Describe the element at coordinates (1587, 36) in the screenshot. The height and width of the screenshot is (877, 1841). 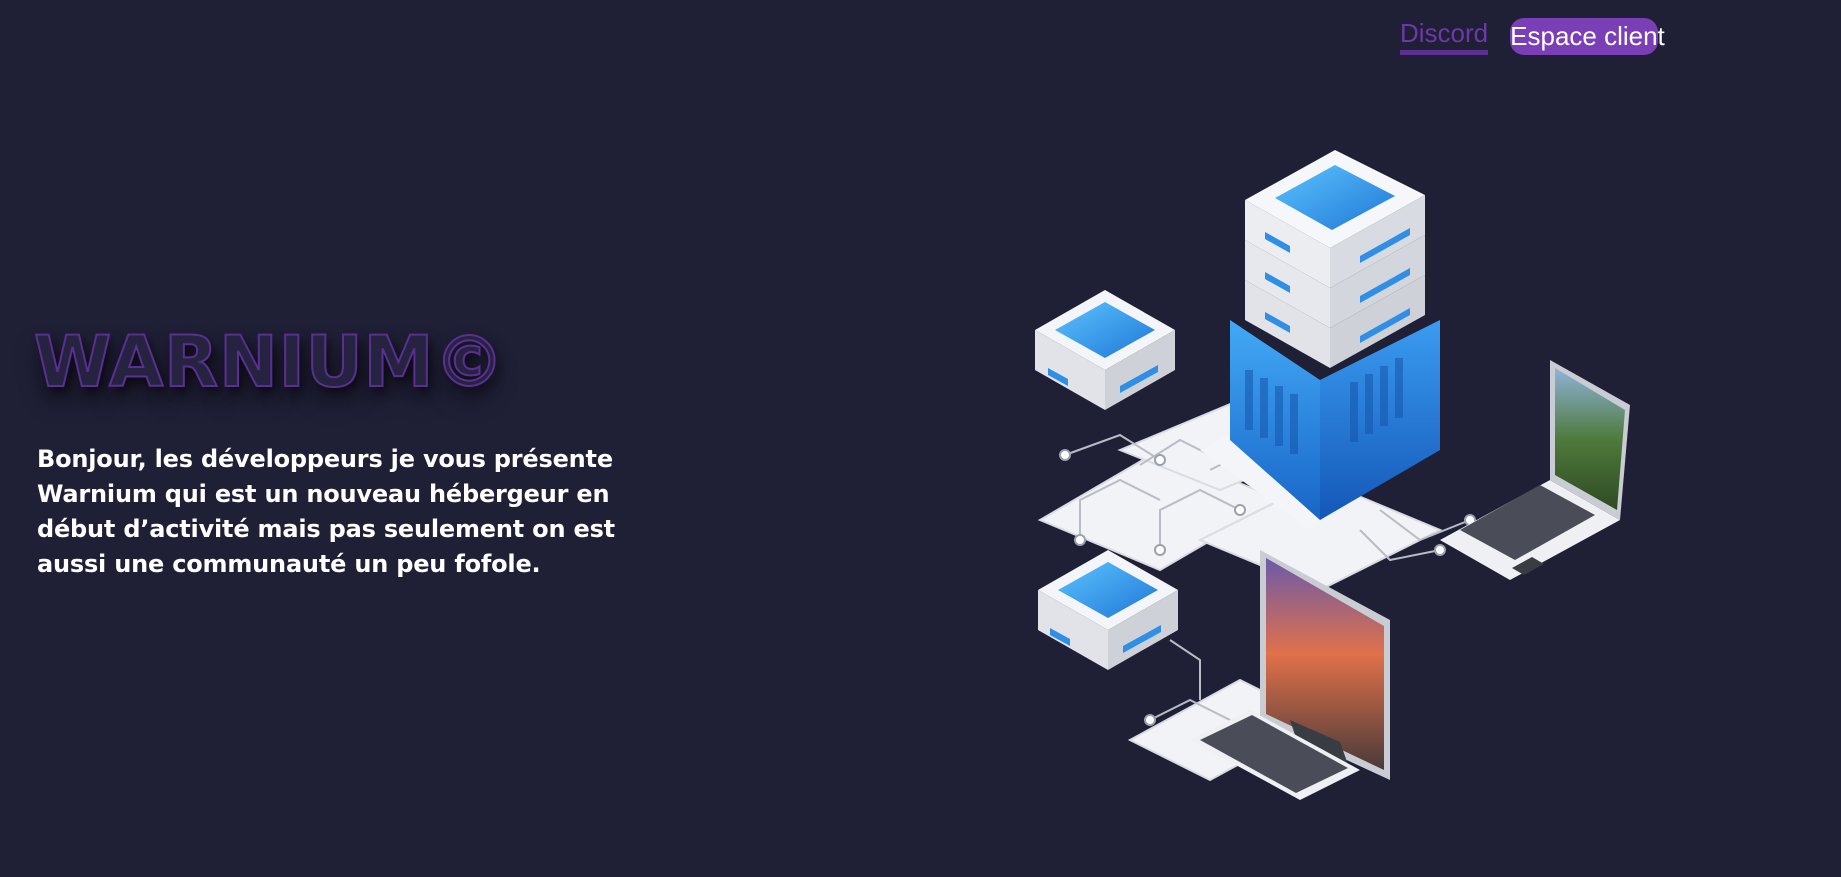
I see `client-area-button: Espace client` at that location.